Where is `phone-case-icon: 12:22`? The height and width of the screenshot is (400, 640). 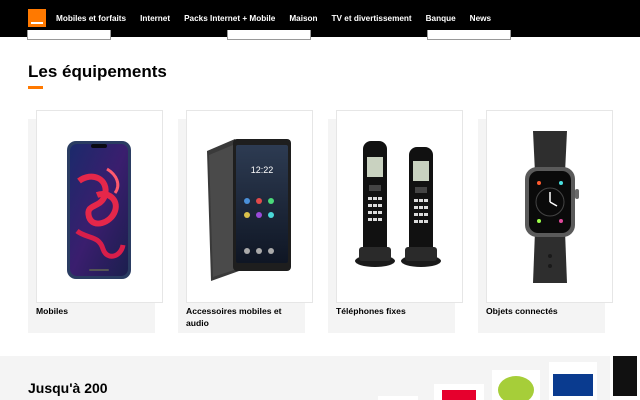 phone-case-icon: 12:22 is located at coordinates (249, 210).